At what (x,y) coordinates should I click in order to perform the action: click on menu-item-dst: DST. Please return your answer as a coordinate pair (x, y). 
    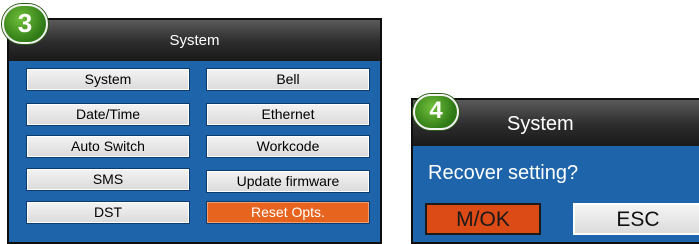
    Looking at the image, I should click on (108, 212).